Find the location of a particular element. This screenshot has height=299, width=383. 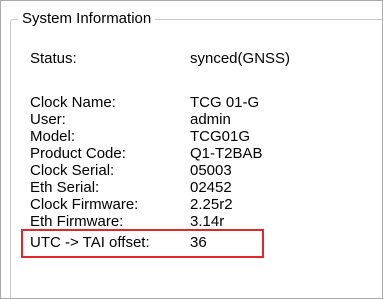

eth-serial-label: Eth Serial: is located at coordinates (65, 187).